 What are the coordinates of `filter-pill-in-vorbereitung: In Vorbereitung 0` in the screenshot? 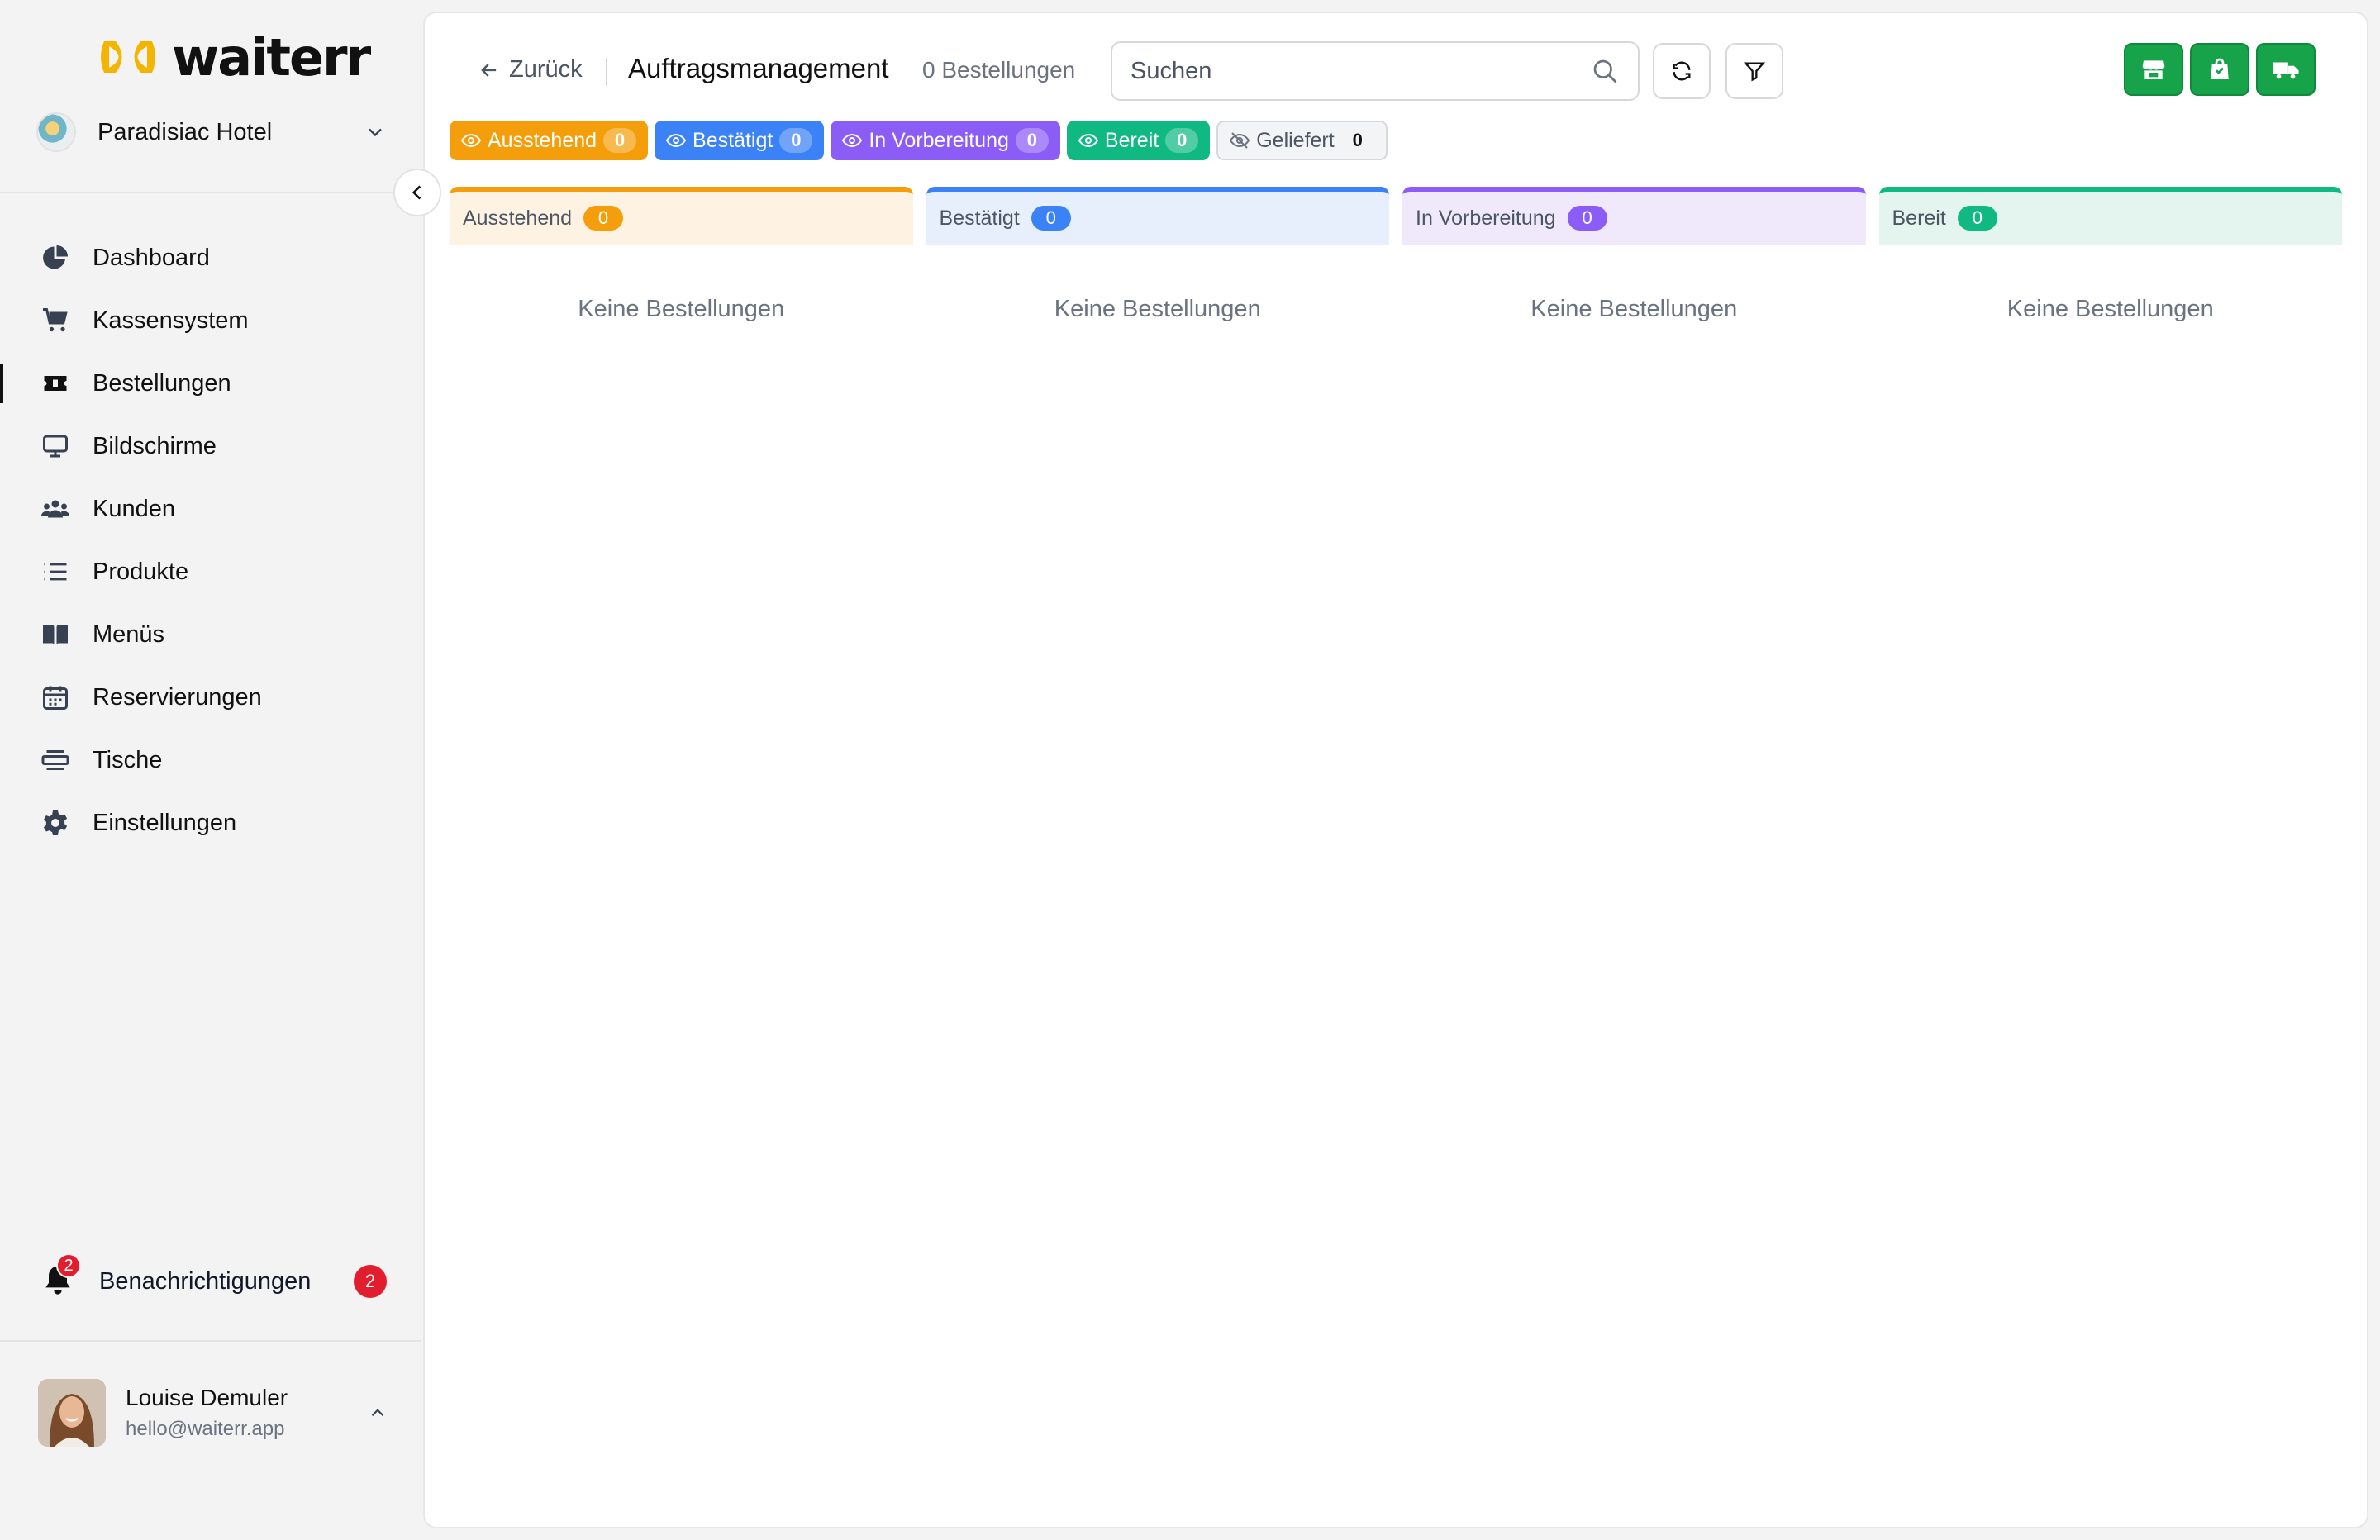 It's located at (945, 140).